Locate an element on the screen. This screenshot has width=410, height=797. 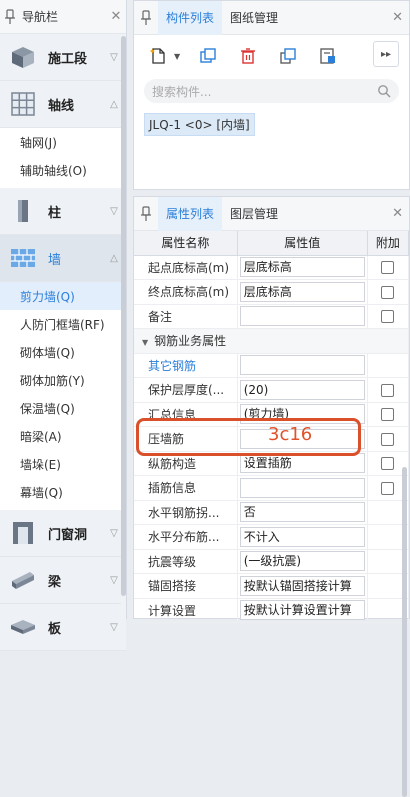
delete-icon is located at coordinates (248, 56).